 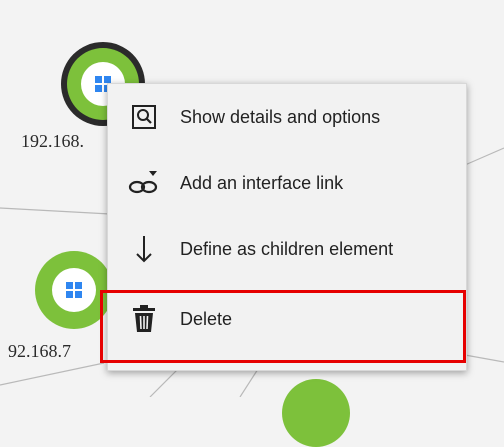 What do you see at coordinates (280, 116) in the screenshot?
I see `menu-item-label: Show details and options` at bounding box center [280, 116].